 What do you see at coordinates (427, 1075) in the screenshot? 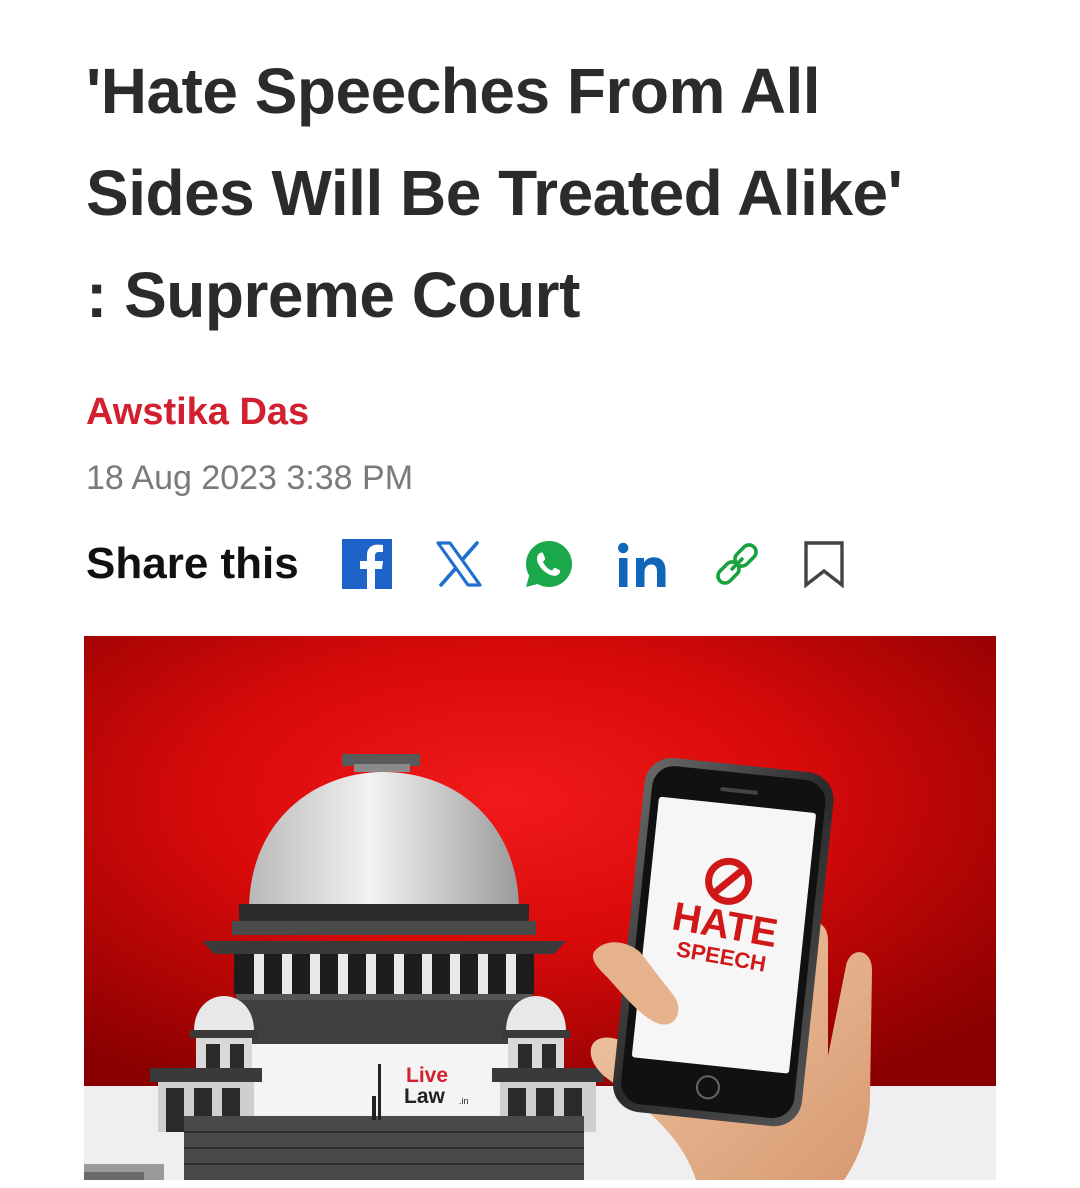
I see `svg-text: Live` at bounding box center [427, 1075].